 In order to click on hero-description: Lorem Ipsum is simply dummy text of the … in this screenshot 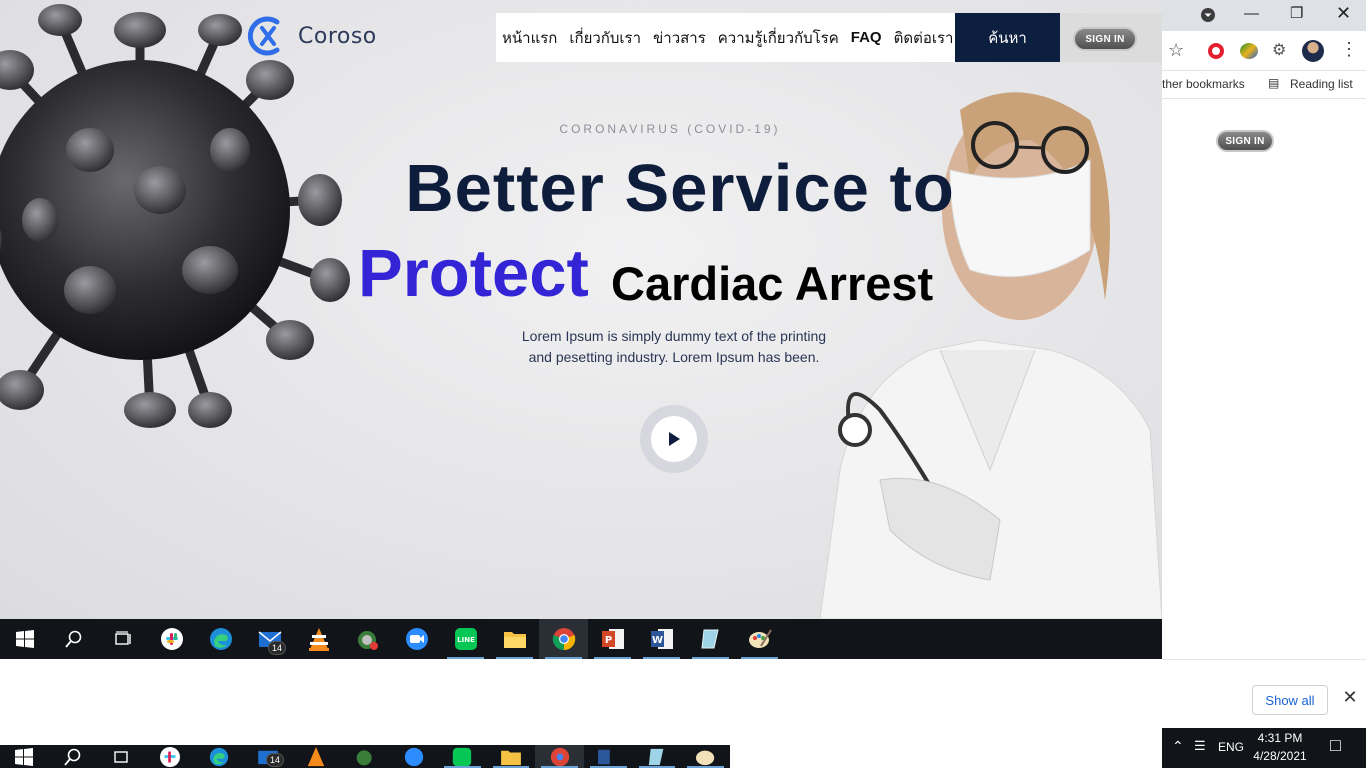, I will do `click(674, 347)`.